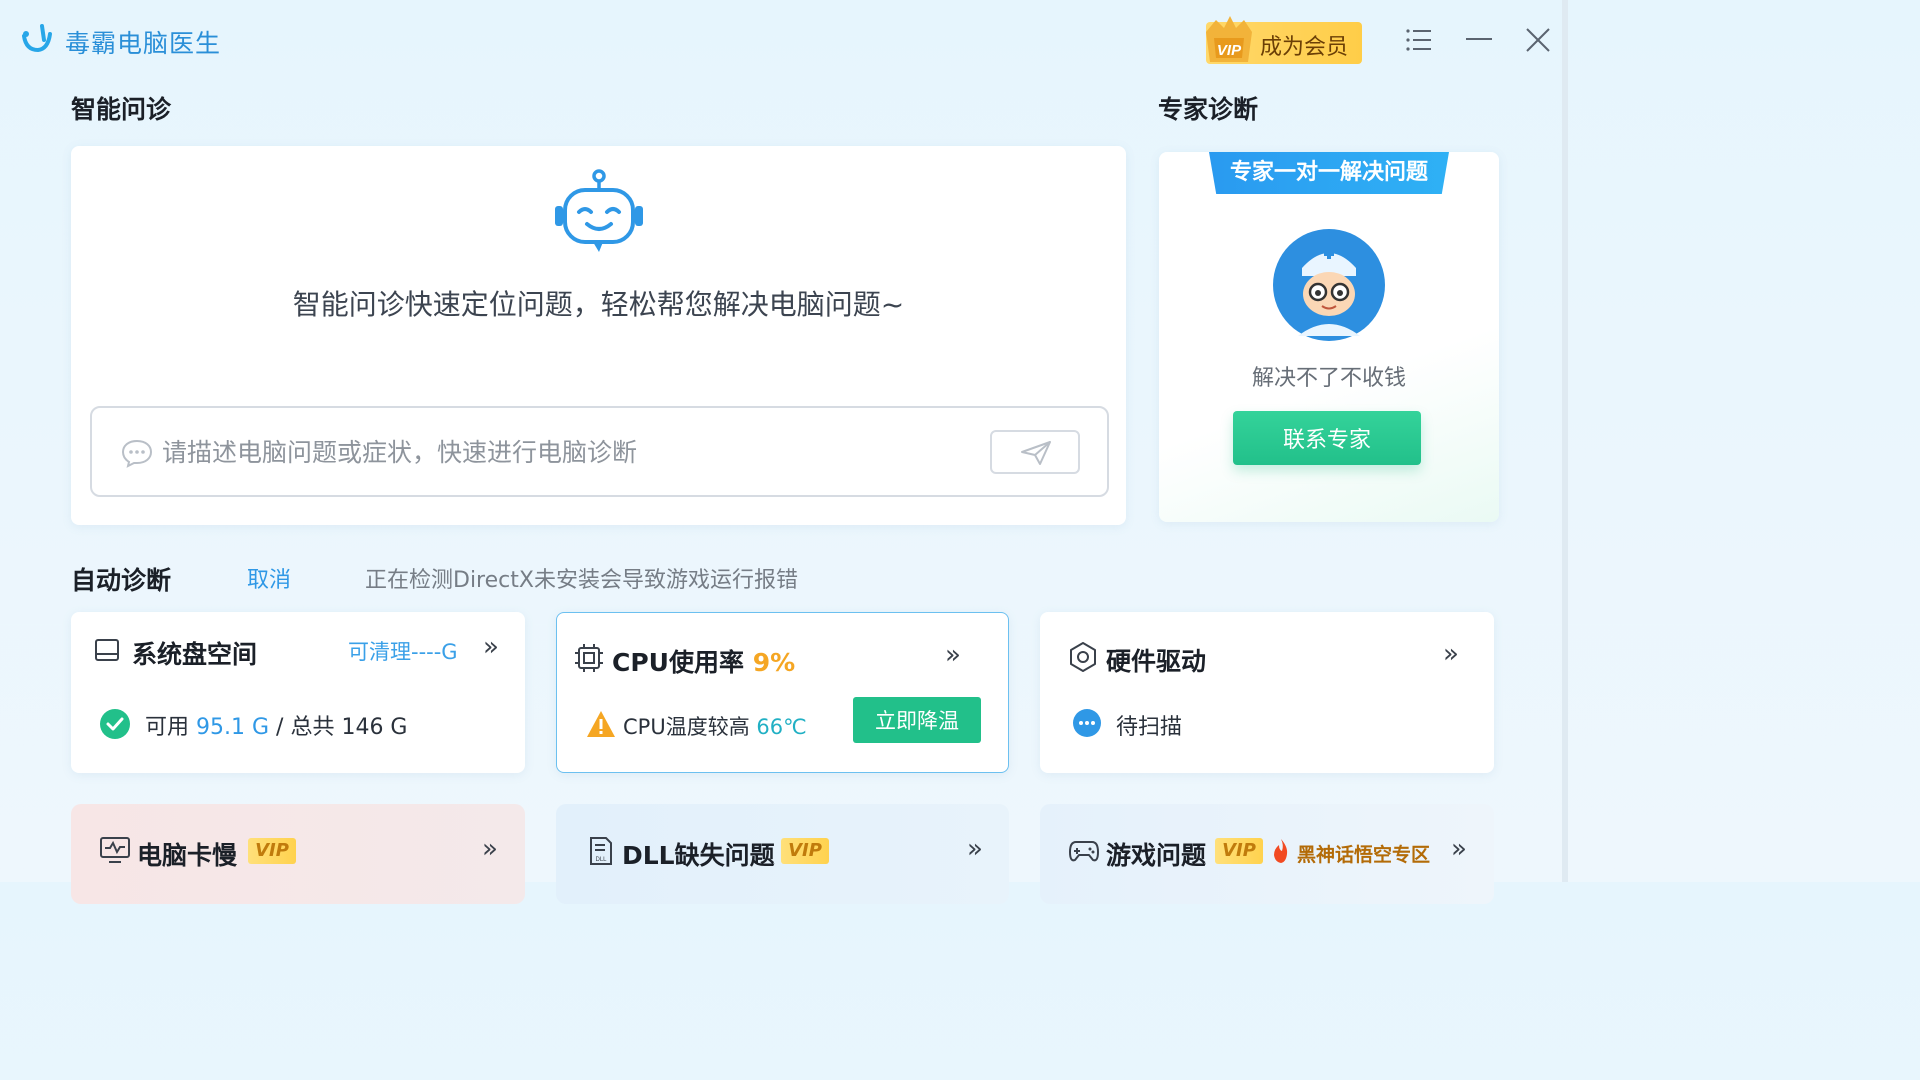 This screenshot has width=1920, height=1080. What do you see at coordinates (298, 854) in the screenshot?
I see `pc-slow-tile: 电脑卡慢 VIP »` at bounding box center [298, 854].